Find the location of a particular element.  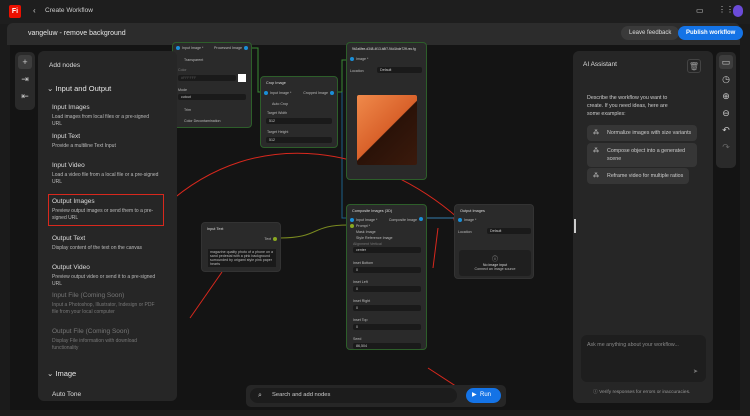

node-input-text: Input Text Provide a multiline Text Input is located at coordinates (106, 141).